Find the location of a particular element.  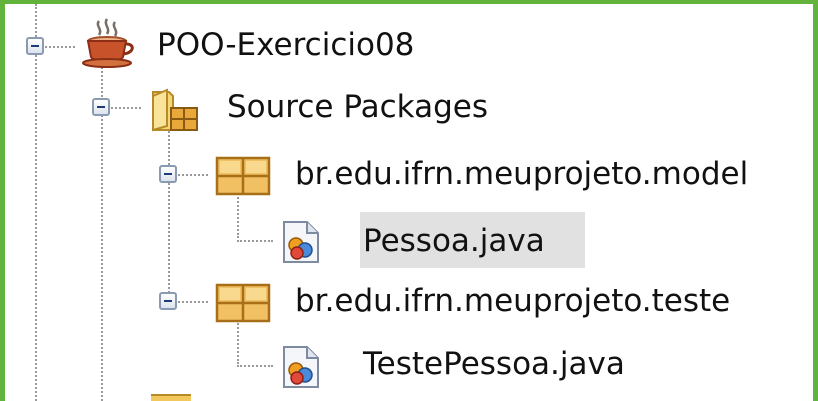

tree-node-package: br.edu.ifrn.meuprojeto.teste is located at coordinates (409, 302).